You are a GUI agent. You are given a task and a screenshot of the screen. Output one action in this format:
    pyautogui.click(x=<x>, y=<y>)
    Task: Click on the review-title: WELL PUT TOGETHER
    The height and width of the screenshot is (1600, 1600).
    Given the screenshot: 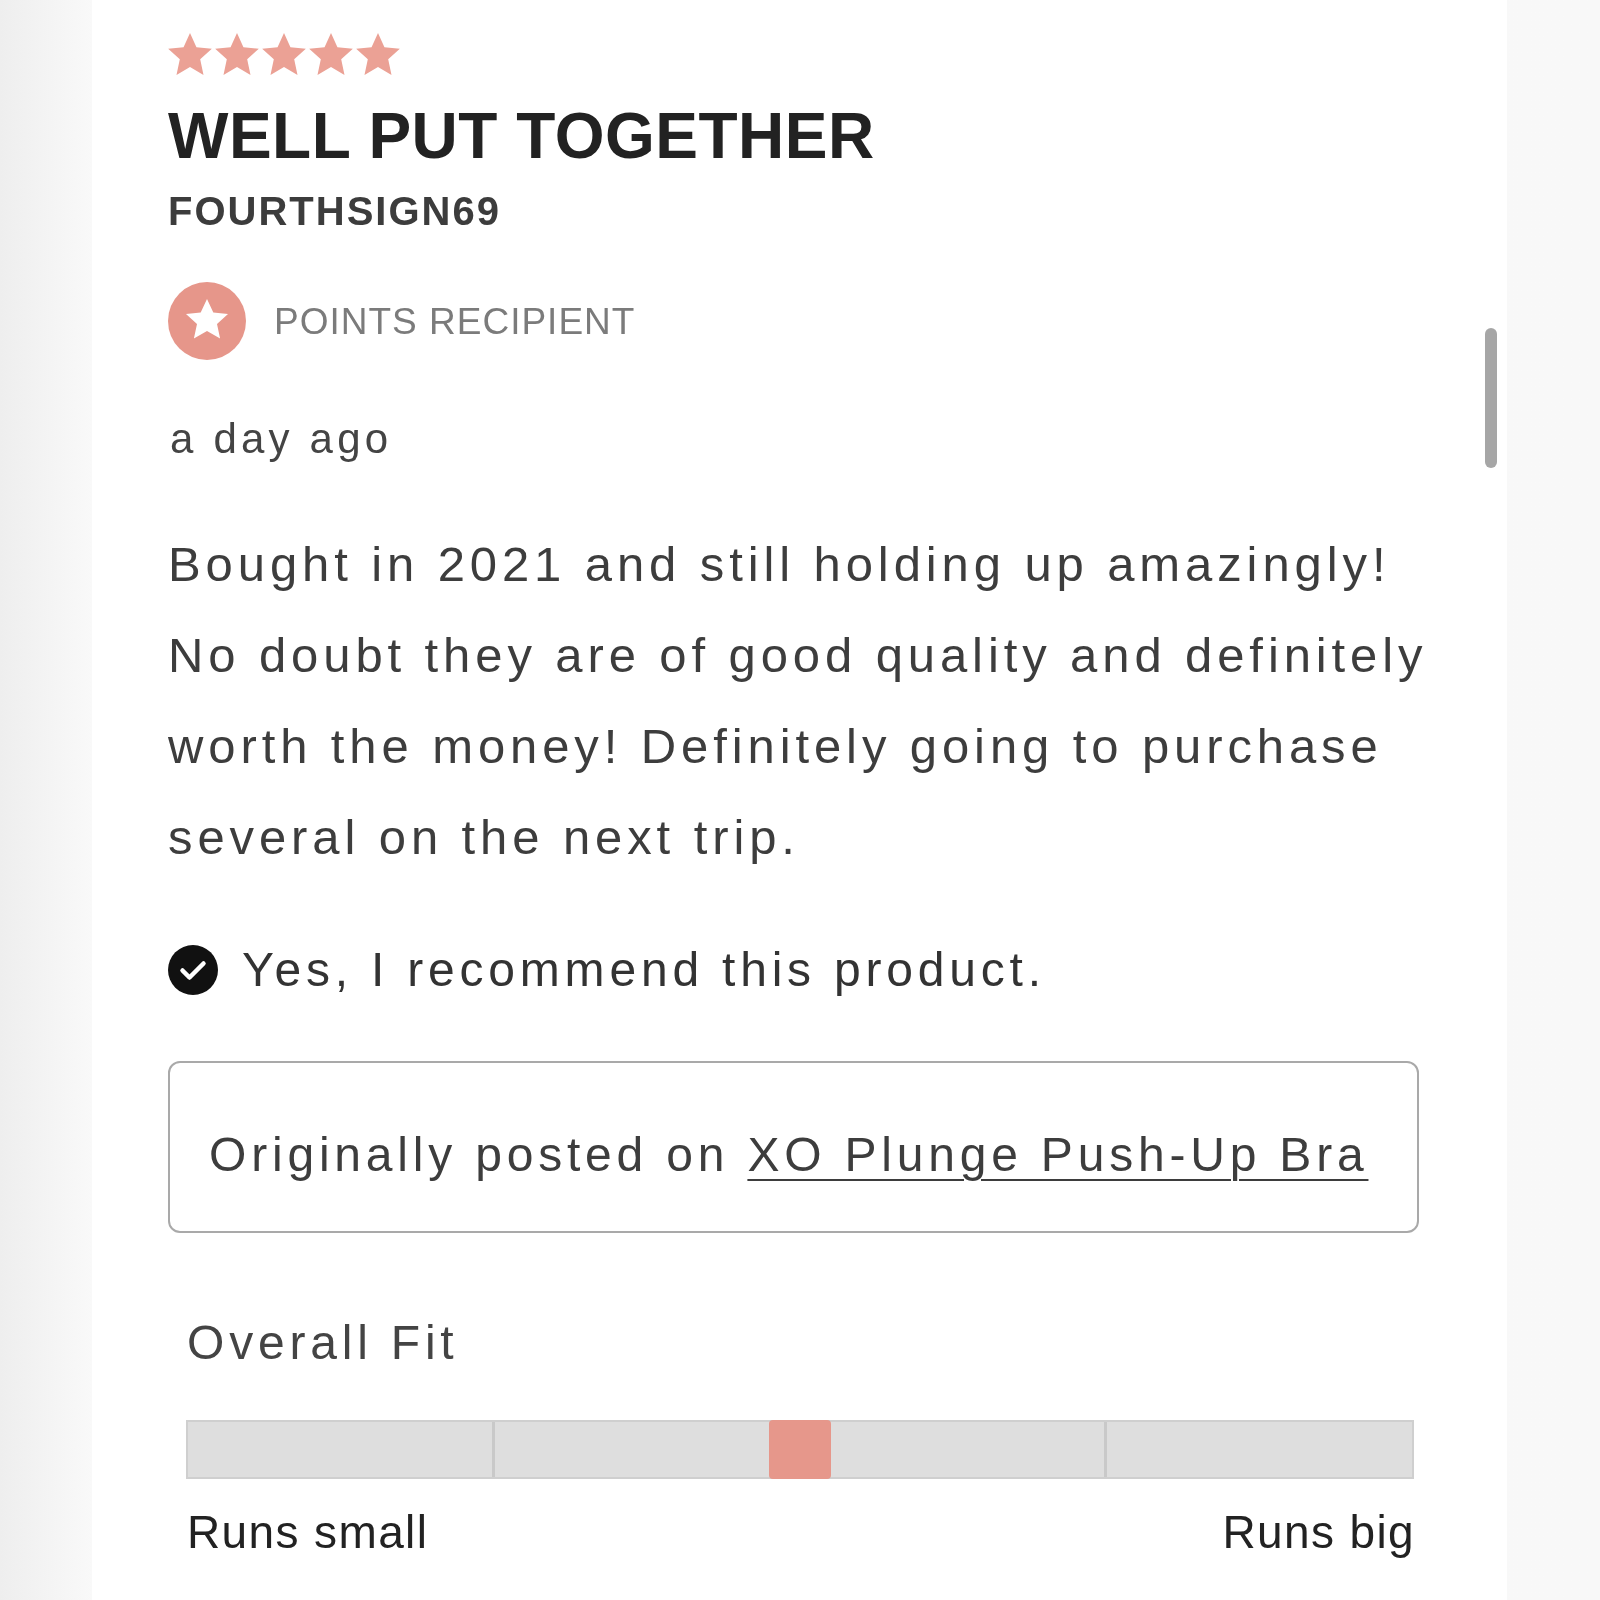 What is the action you would take?
    pyautogui.click(x=521, y=136)
    